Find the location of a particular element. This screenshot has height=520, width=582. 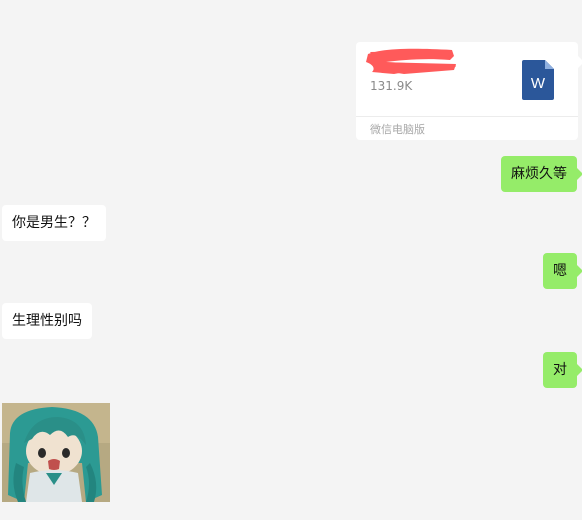

sent-message-bubble: 对 is located at coordinates (562, 370).